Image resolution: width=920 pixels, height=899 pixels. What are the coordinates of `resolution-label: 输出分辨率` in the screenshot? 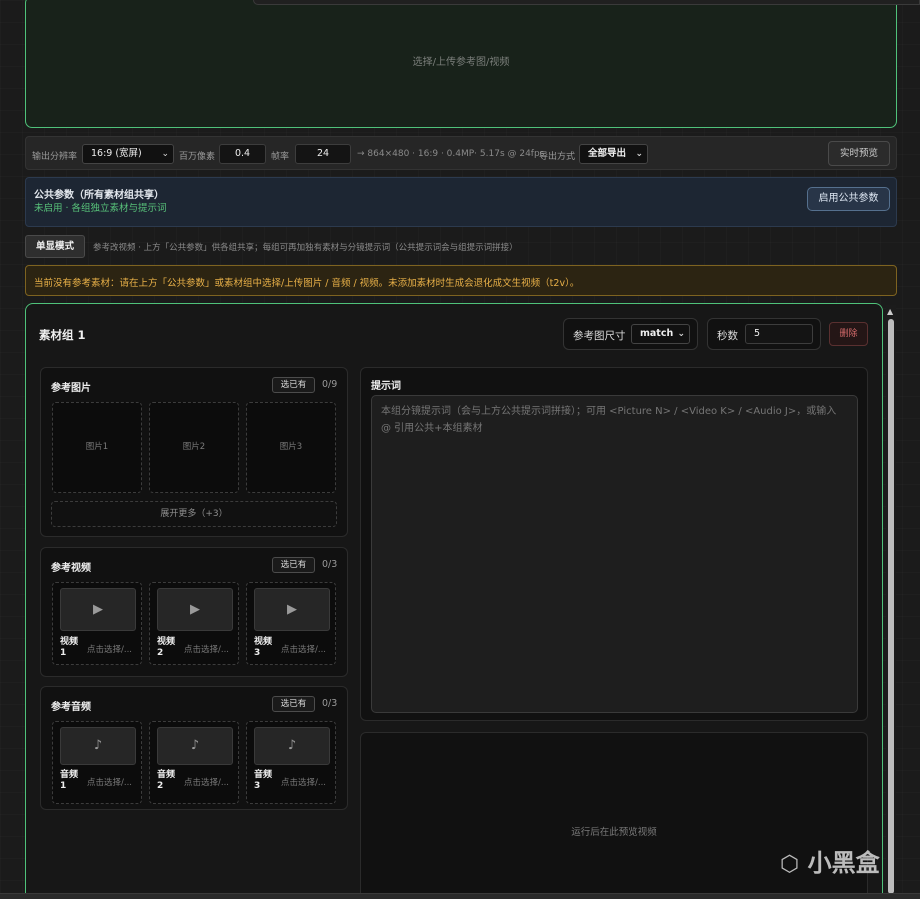 It's located at (55, 157).